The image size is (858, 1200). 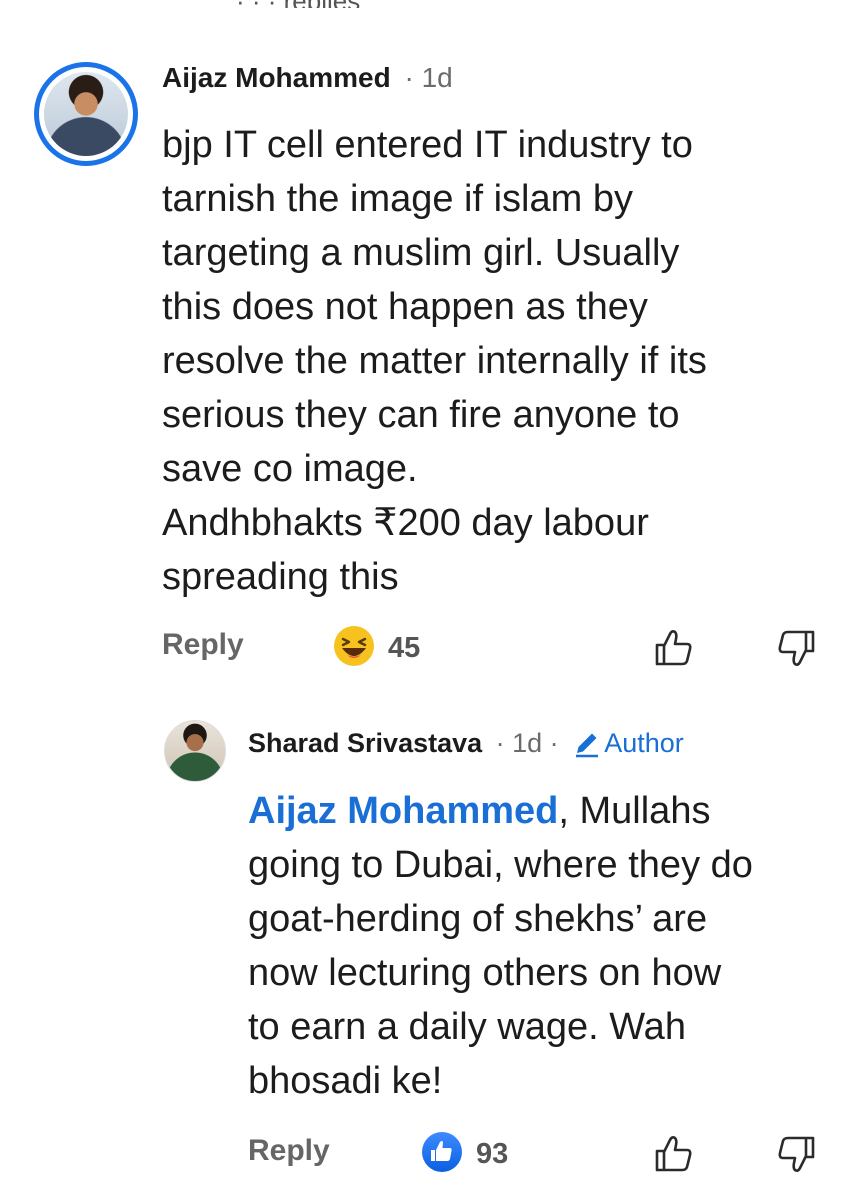 I want to click on like-reaction-icon, so click(x=442, y=1152).